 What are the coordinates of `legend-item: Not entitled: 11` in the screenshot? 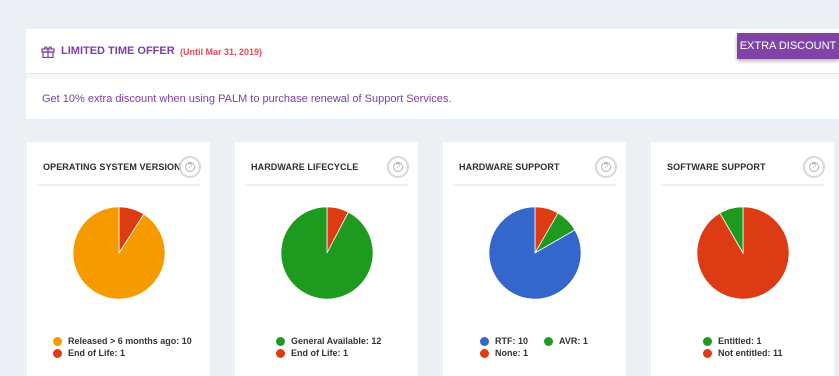 It's located at (743, 353).